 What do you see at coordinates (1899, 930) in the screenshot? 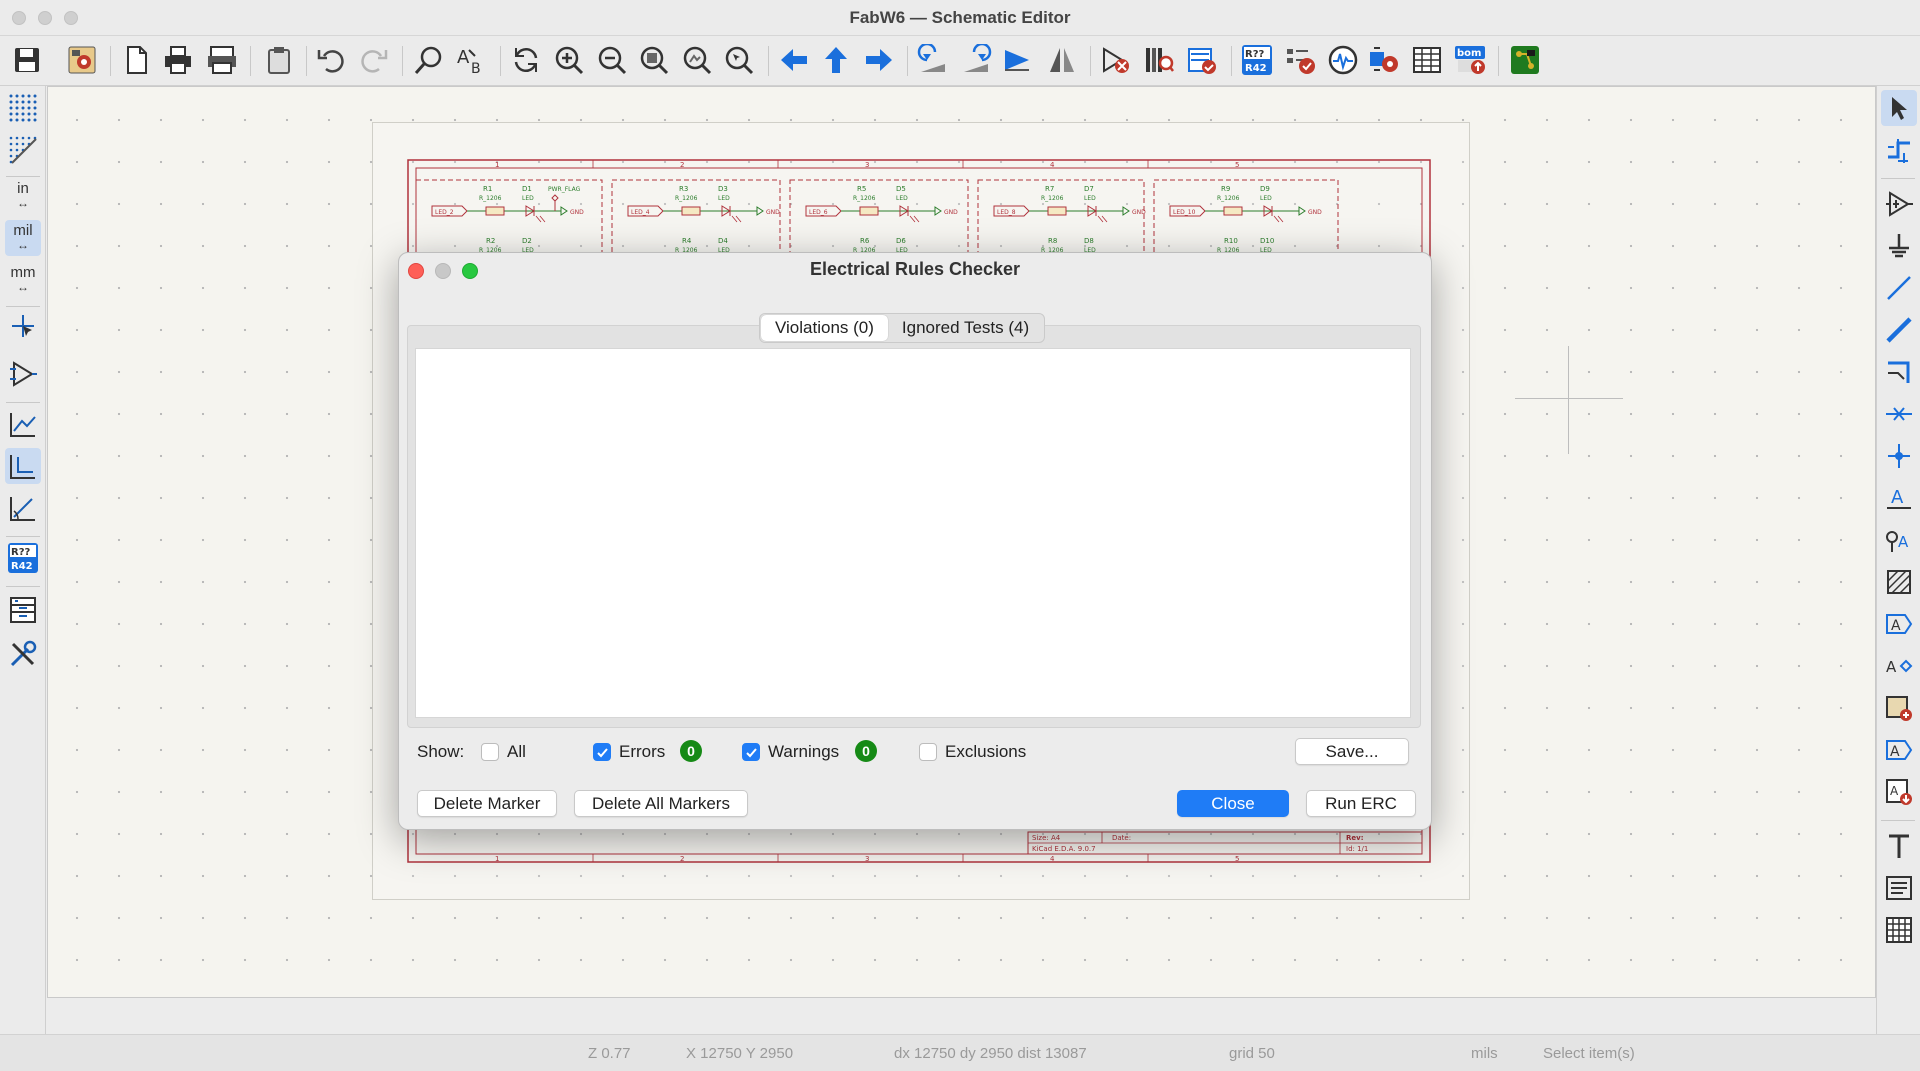
I see `place-table-button` at bounding box center [1899, 930].